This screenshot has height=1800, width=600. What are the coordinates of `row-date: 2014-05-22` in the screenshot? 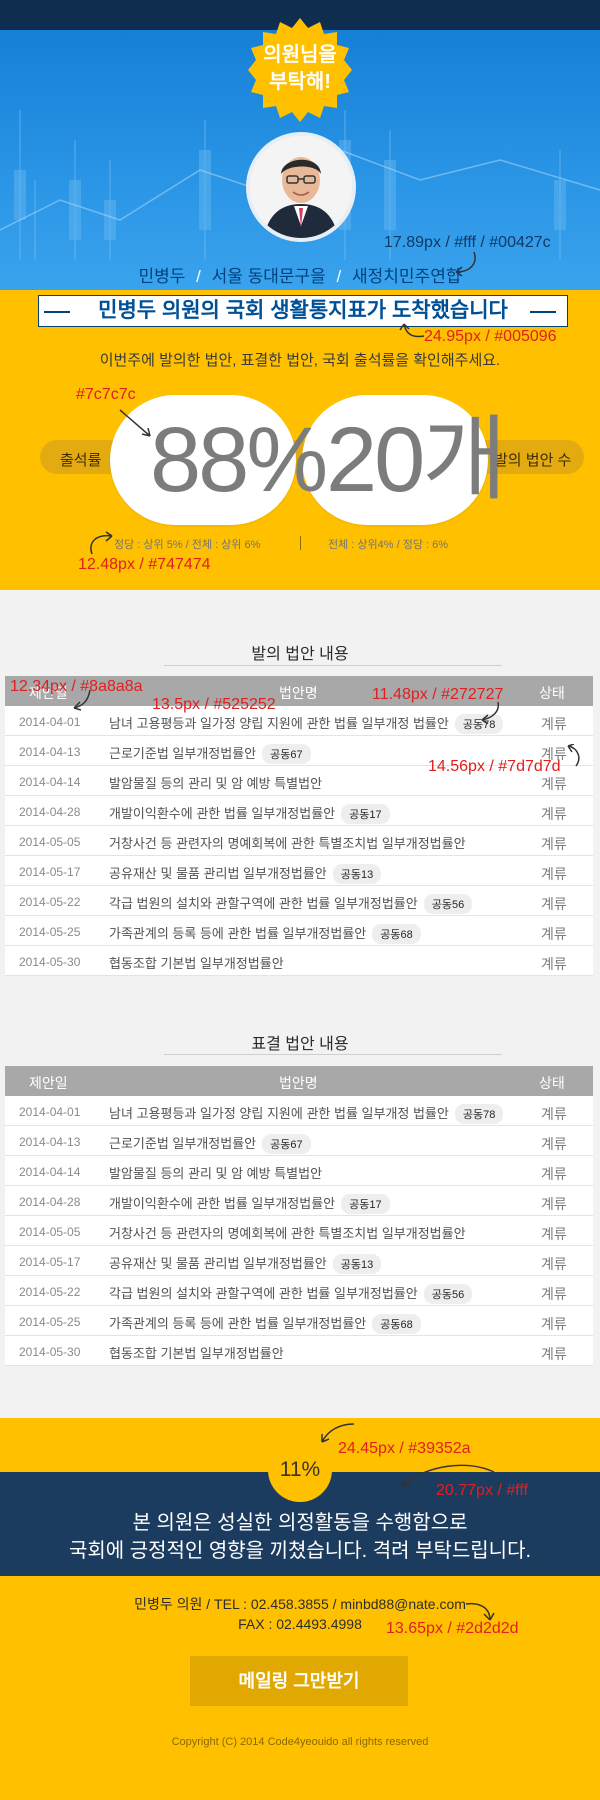 It's located at (50, 902).